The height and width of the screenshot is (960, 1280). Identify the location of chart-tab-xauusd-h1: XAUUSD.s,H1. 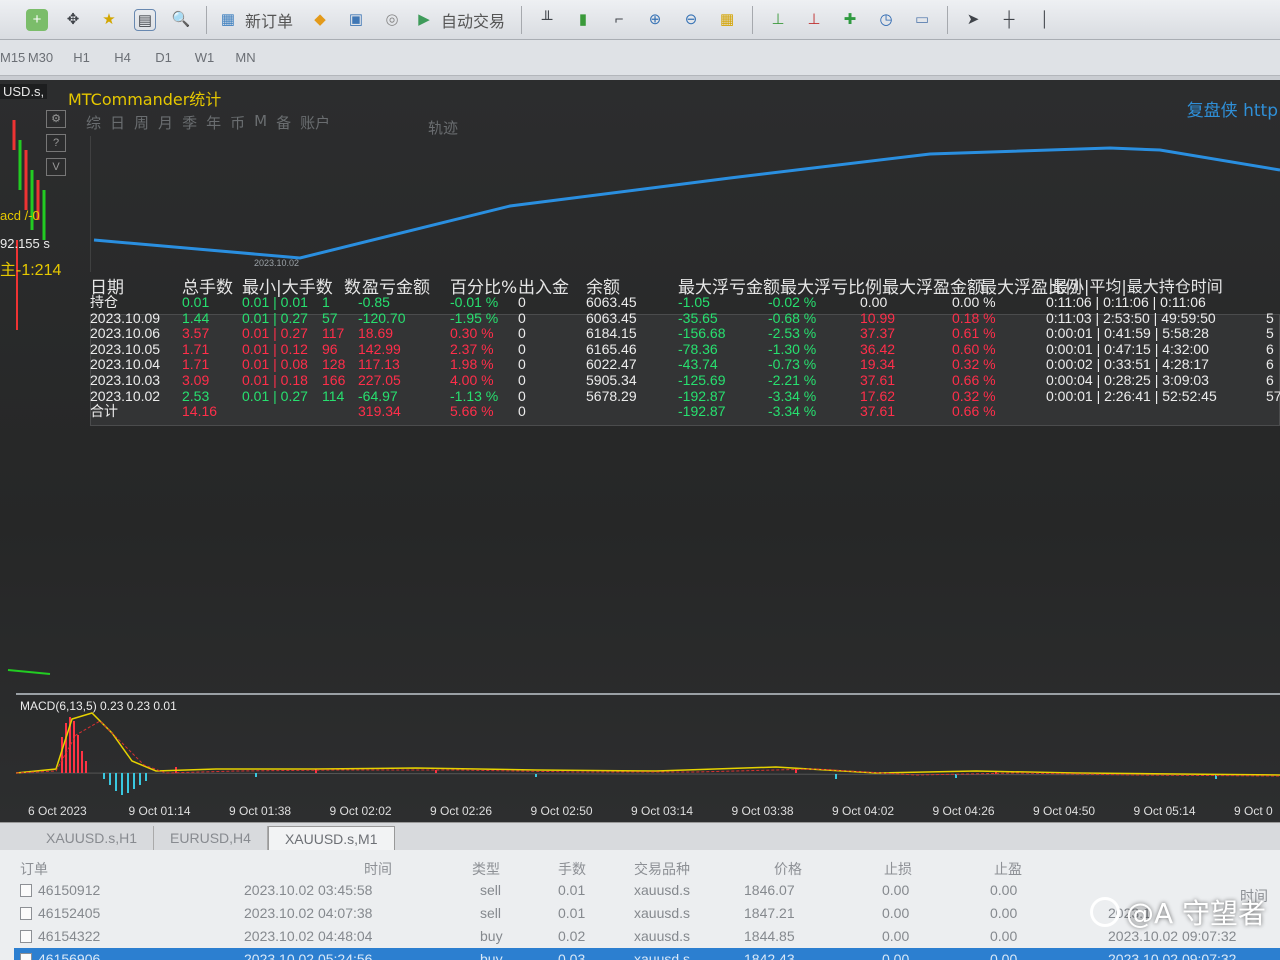
(92, 838).